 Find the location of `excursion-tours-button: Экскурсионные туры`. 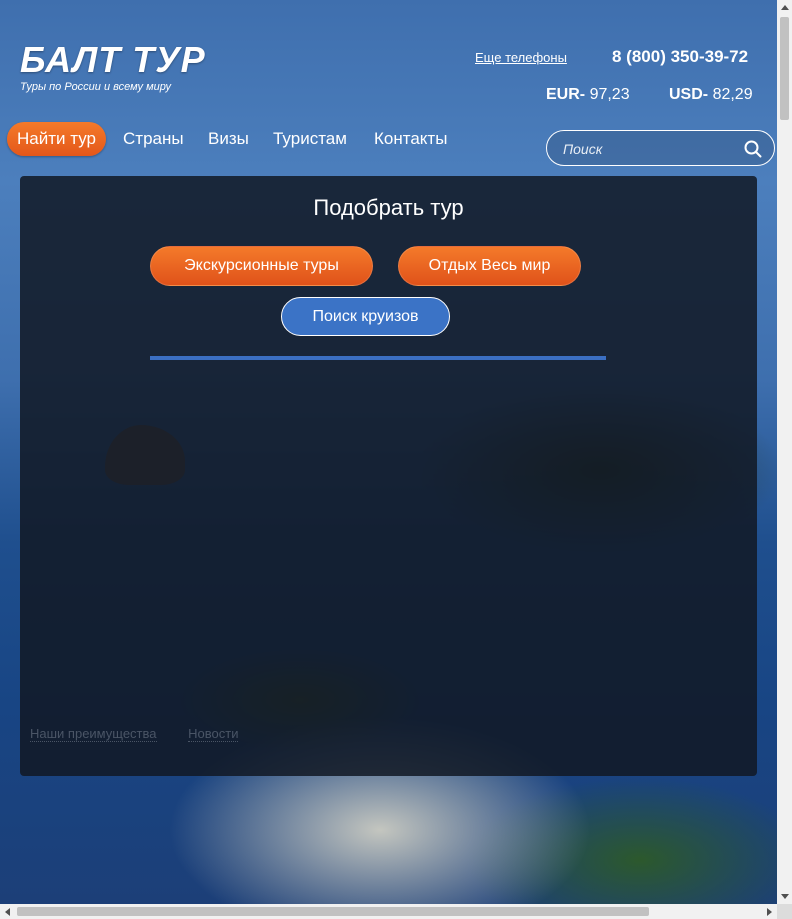

excursion-tours-button: Экскурсионные туры is located at coordinates (261, 266).